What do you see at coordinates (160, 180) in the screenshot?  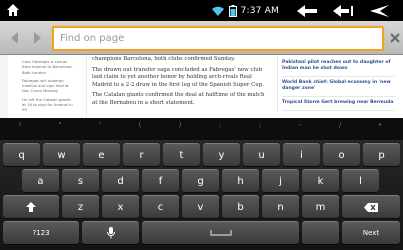 I see `key-f: f` at bounding box center [160, 180].